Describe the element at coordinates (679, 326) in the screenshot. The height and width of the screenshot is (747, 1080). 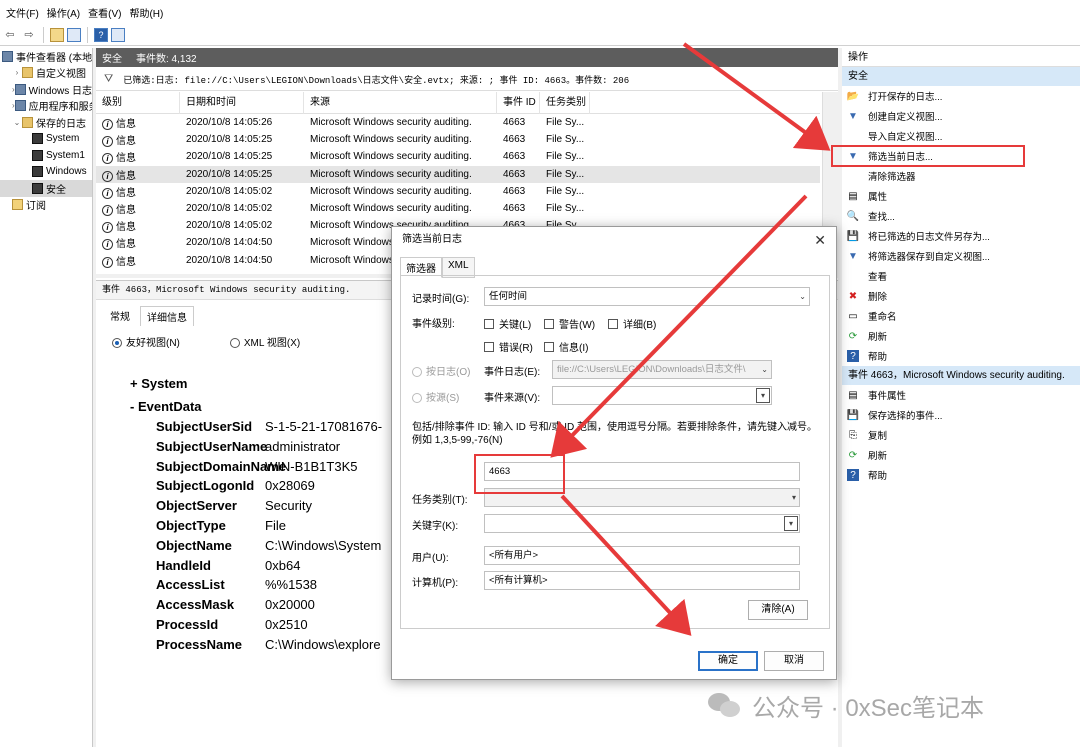
I see `arrow-to-event-id` at that location.